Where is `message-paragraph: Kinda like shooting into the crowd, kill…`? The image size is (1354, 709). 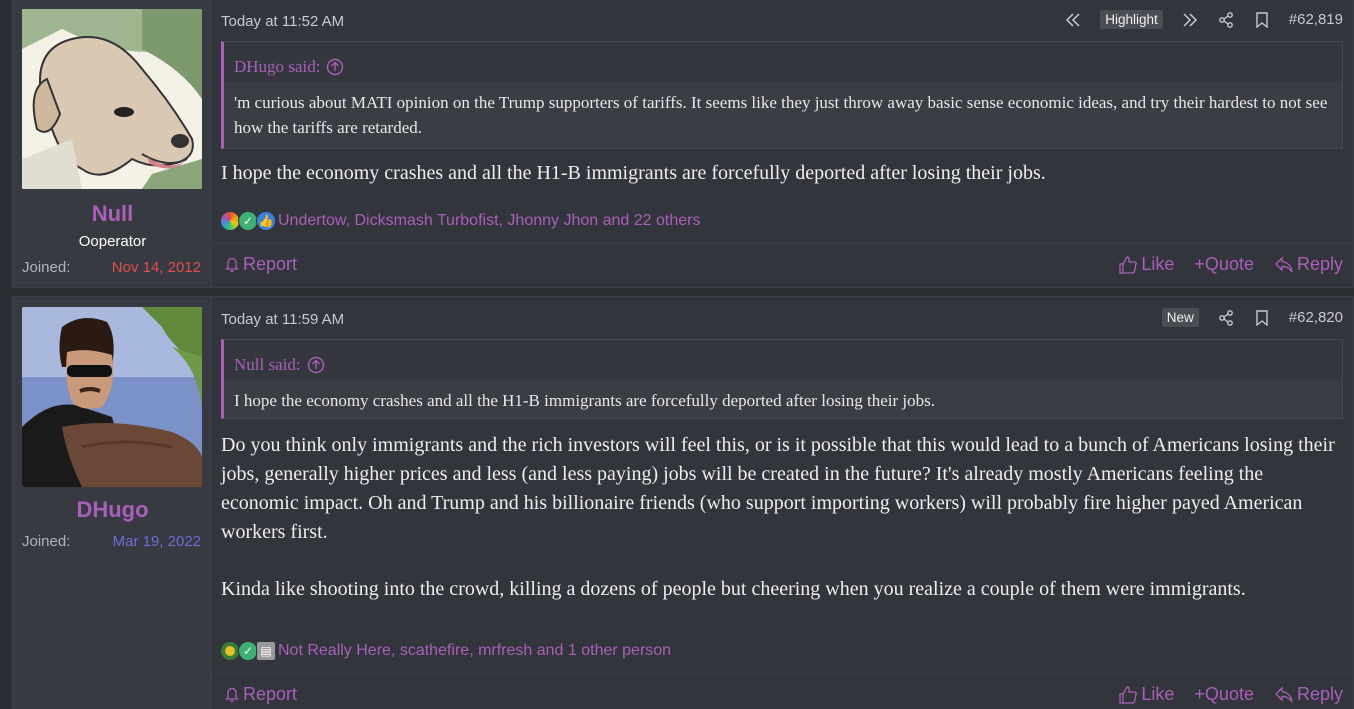
message-paragraph: Kinda like shooting into the crowd, kill… is located at coordinates (733, 589).